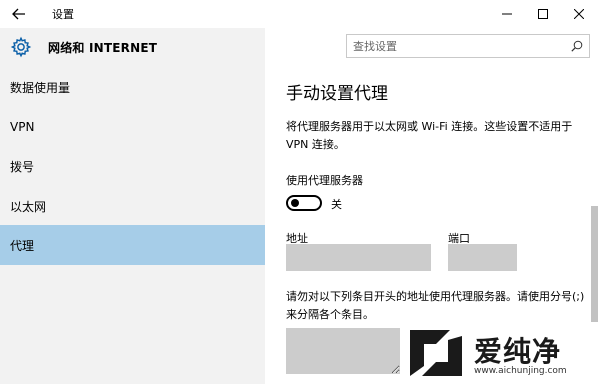 This screenshot has width=600, height=384. What do you see at coordinates (22, 245) in the screenshot?
I see `sidebar-item-label: 代理` at bounding box center [22, 245].